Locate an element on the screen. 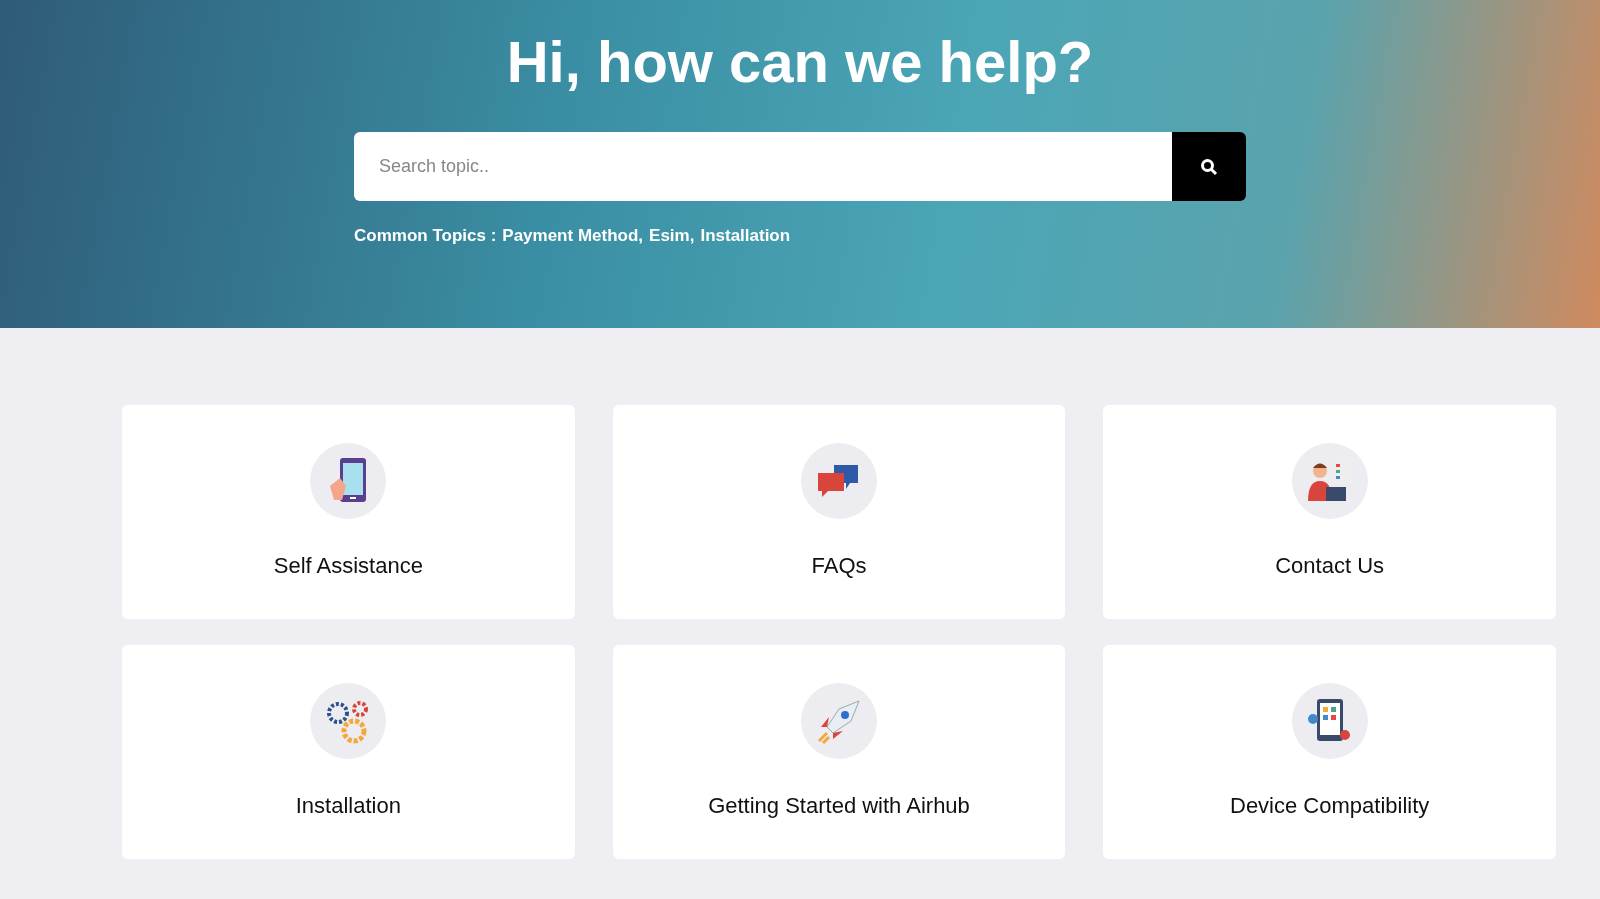 Image resolution: width=1600 pixels, height=899 pixels. topic-card: Contact Us is located at coordinates (1329, 512).